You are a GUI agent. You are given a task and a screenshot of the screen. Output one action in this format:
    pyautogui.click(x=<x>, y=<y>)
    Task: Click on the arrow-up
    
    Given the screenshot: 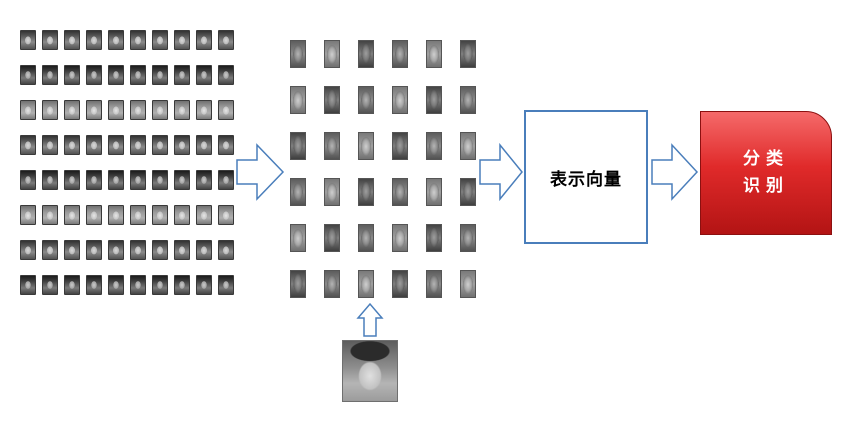 What is the action you would take?
    pyautogui.click(x=370, y=319)
    